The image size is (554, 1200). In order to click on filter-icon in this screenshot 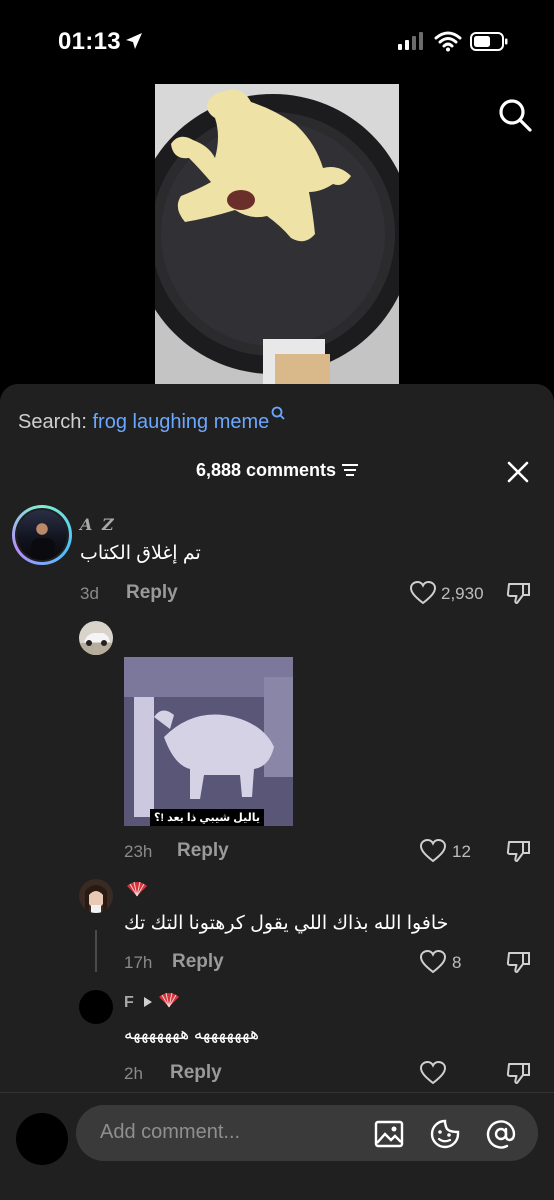, I will do `click(350, 470)`.